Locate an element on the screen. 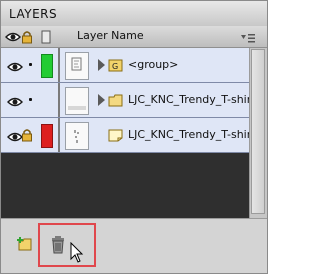  panel-title-bar: LAYERS is located at coordinates (134, 14).